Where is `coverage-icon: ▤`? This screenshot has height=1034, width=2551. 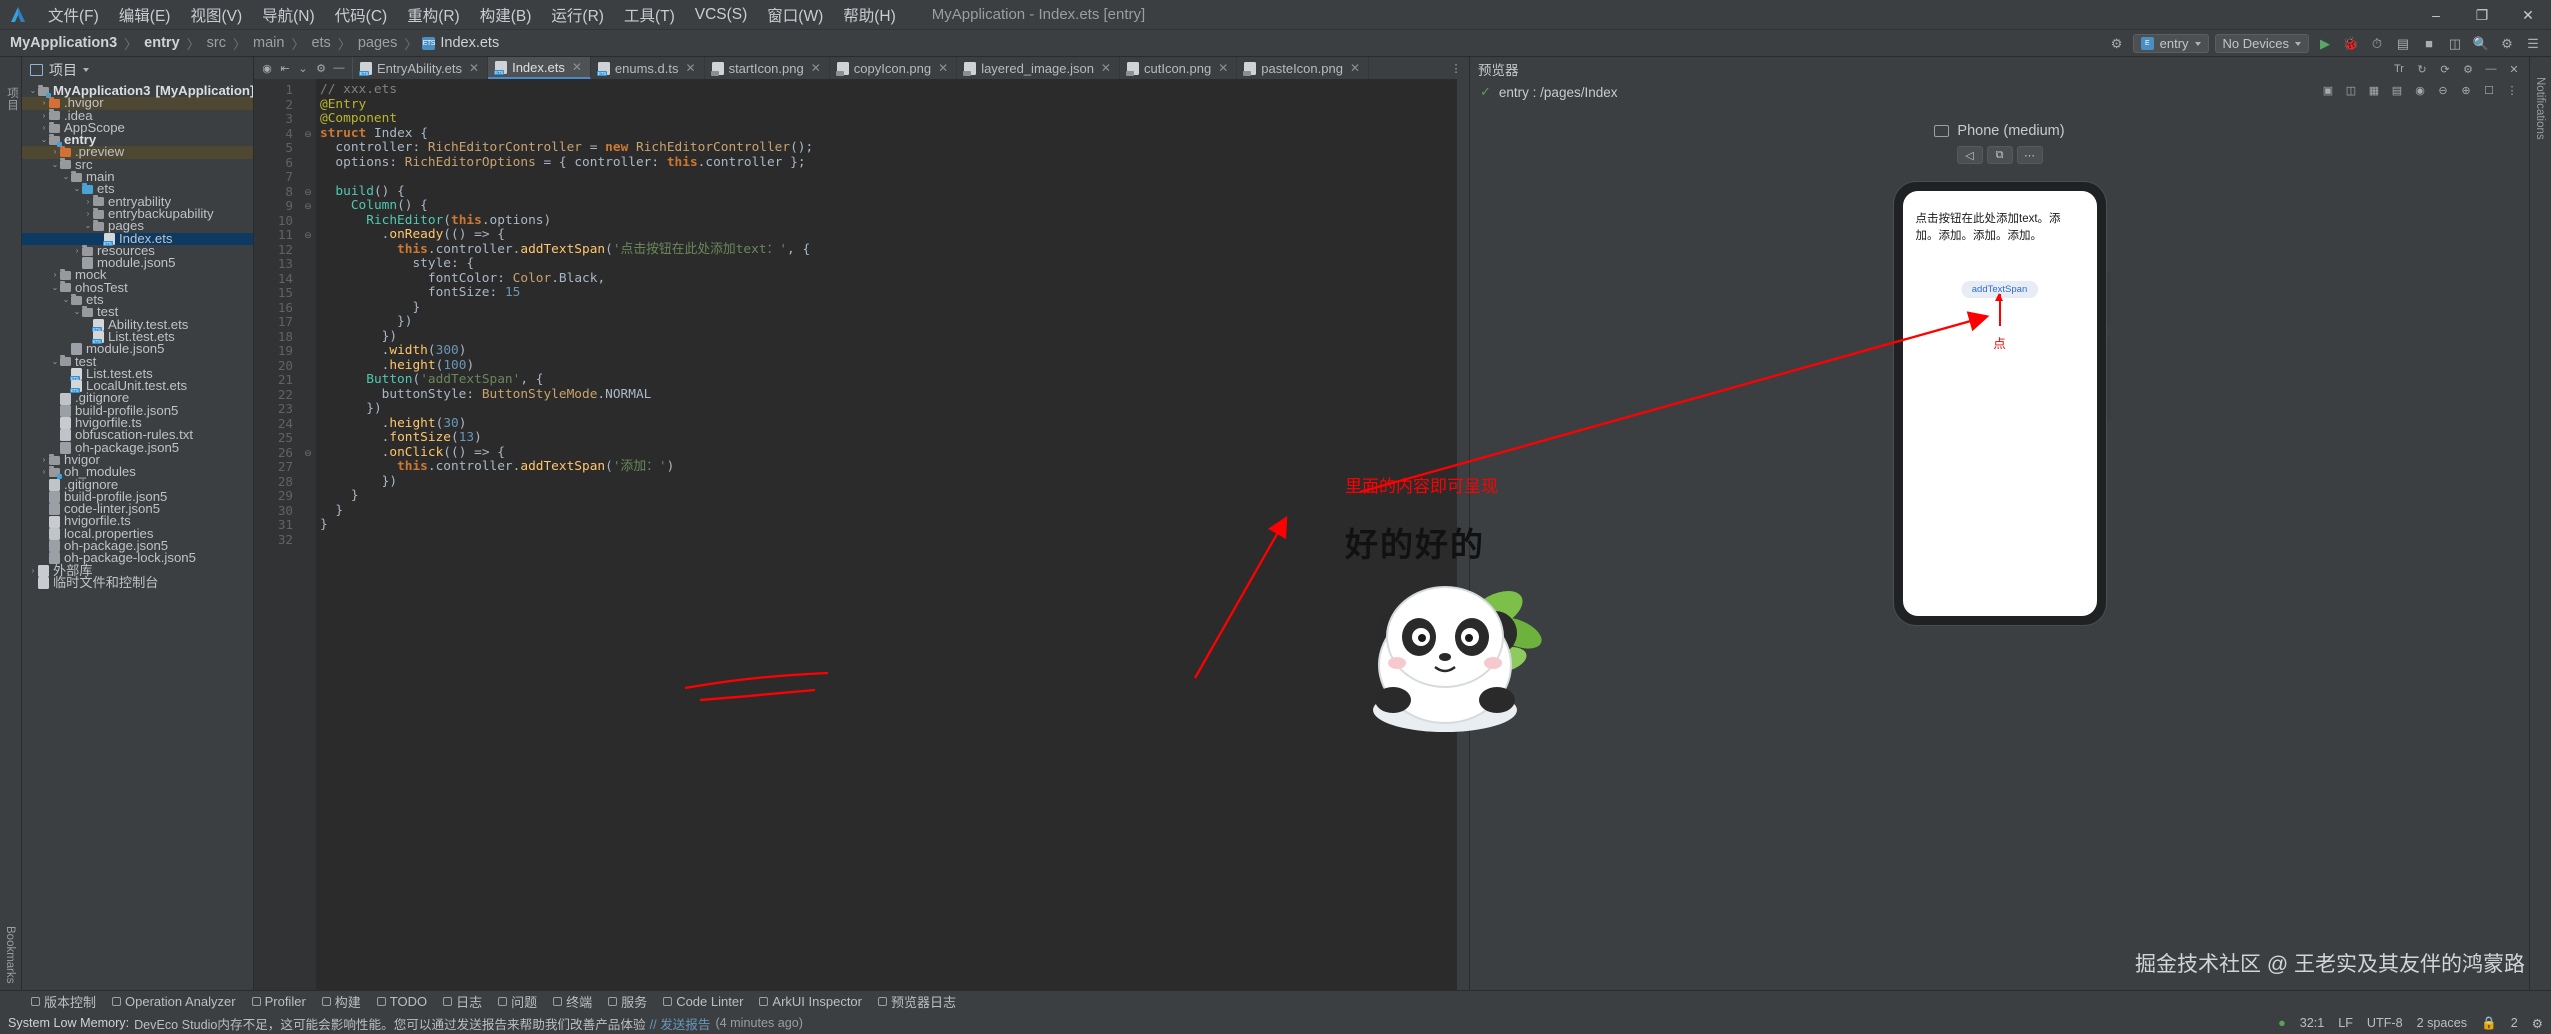
coverage-icon: ▤ is located at coordinates (2403, 44).